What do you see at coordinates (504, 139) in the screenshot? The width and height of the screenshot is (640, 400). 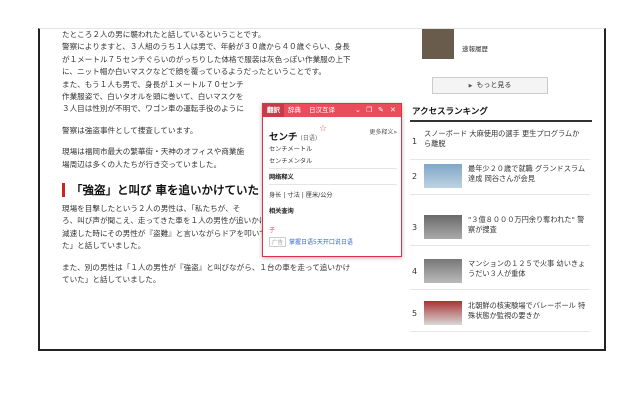 I see `ranking-text: スノーボード 大麻使用の選手 更生プログラムから離脱` at bounding box center [504, 139].